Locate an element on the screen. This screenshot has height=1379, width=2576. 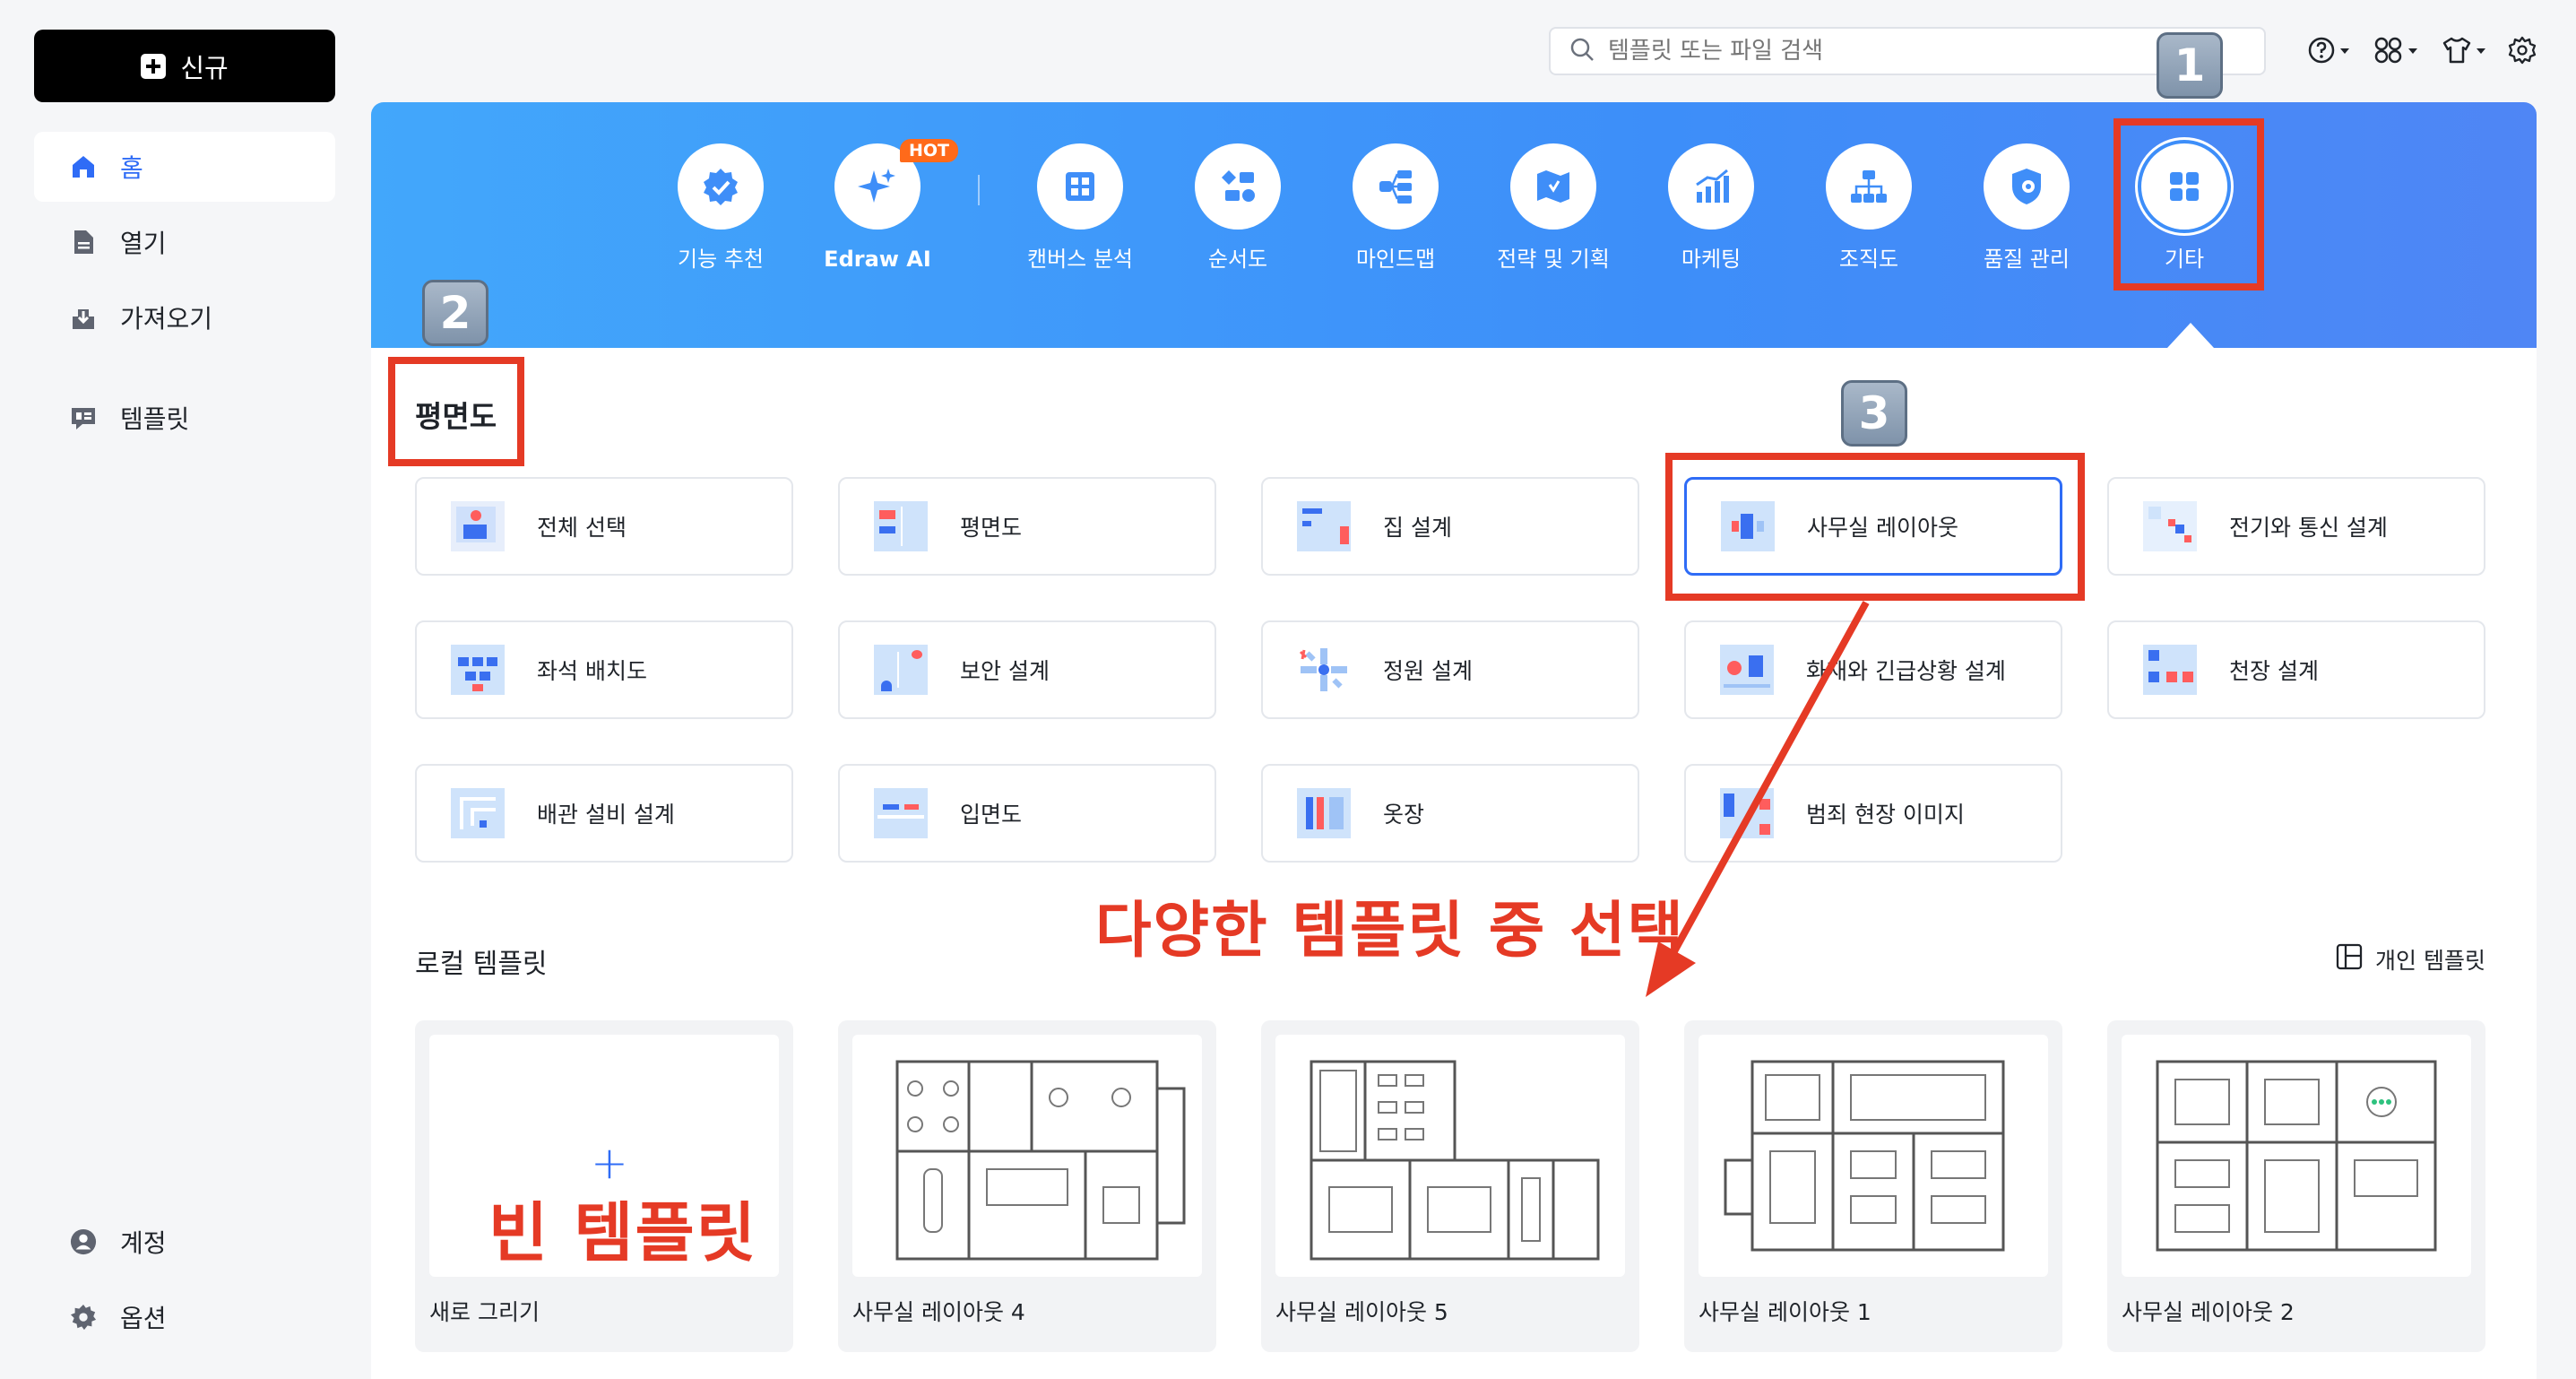
annotation-arrow is located at coordinates (1758, 799).